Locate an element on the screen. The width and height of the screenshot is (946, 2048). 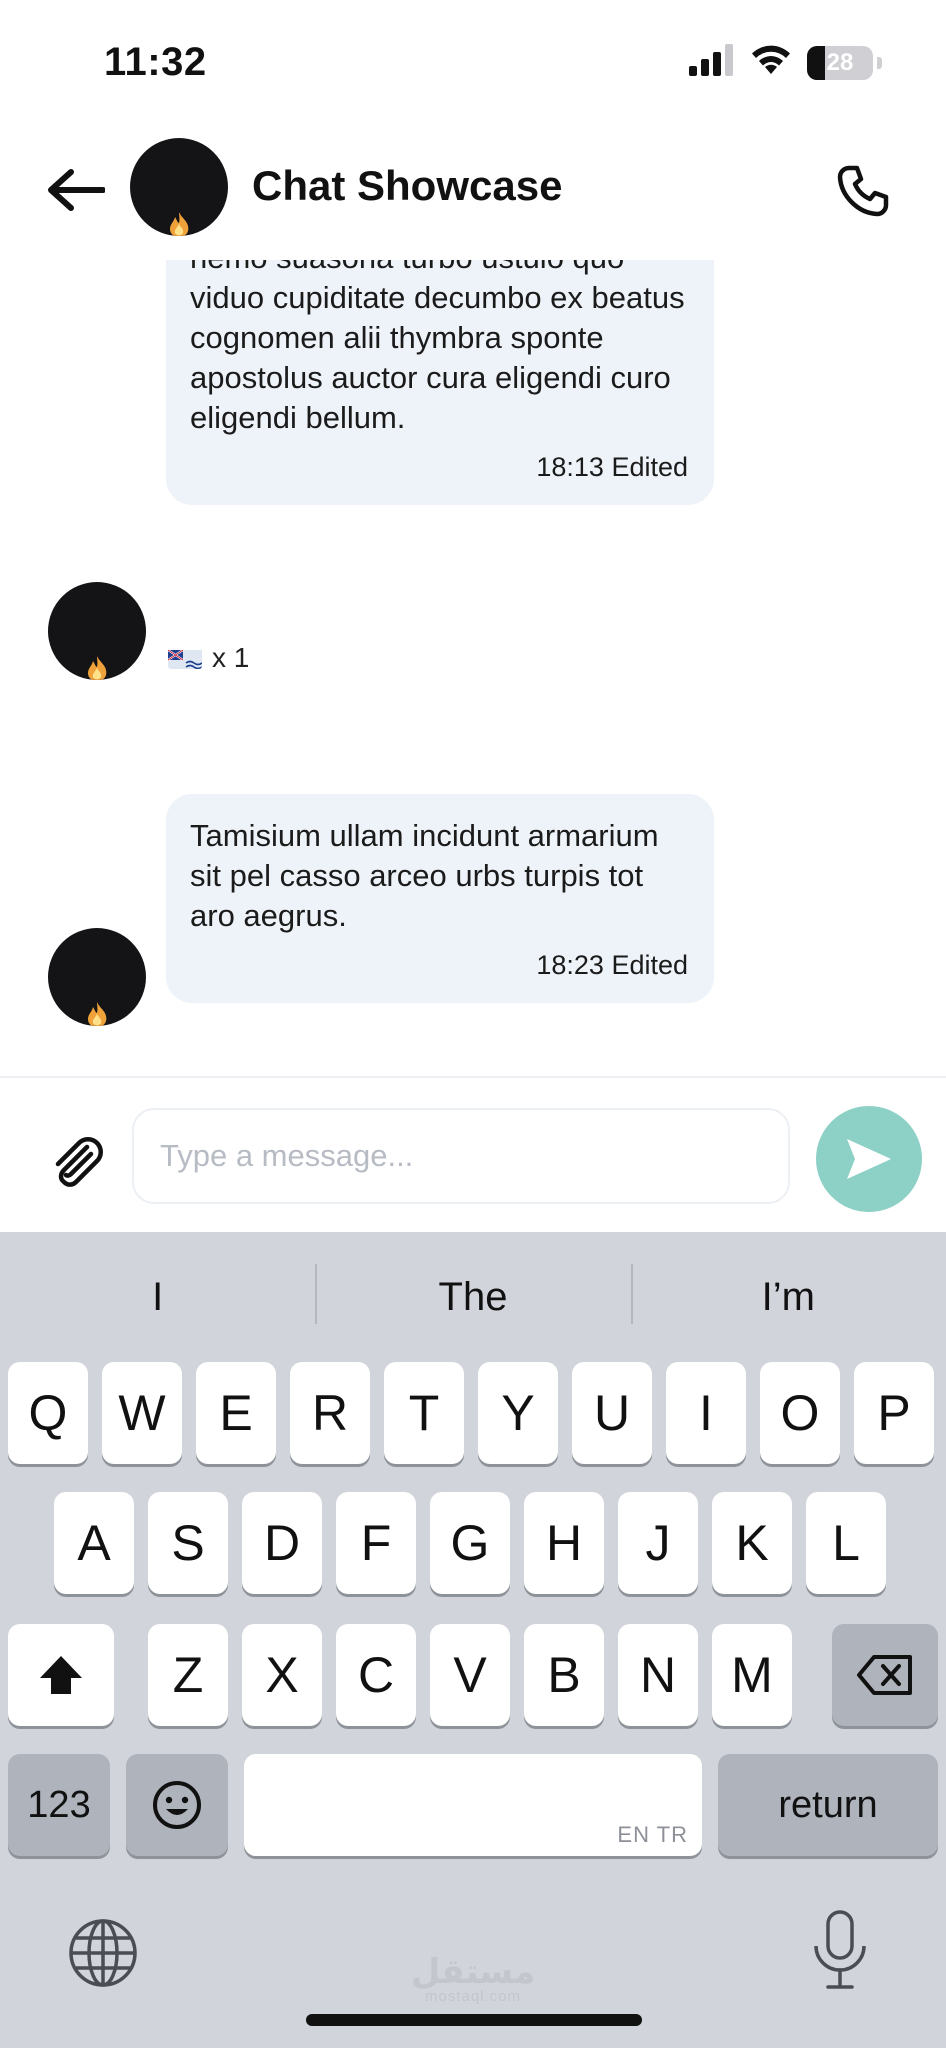
composer is located at coordinates (473, 1154).